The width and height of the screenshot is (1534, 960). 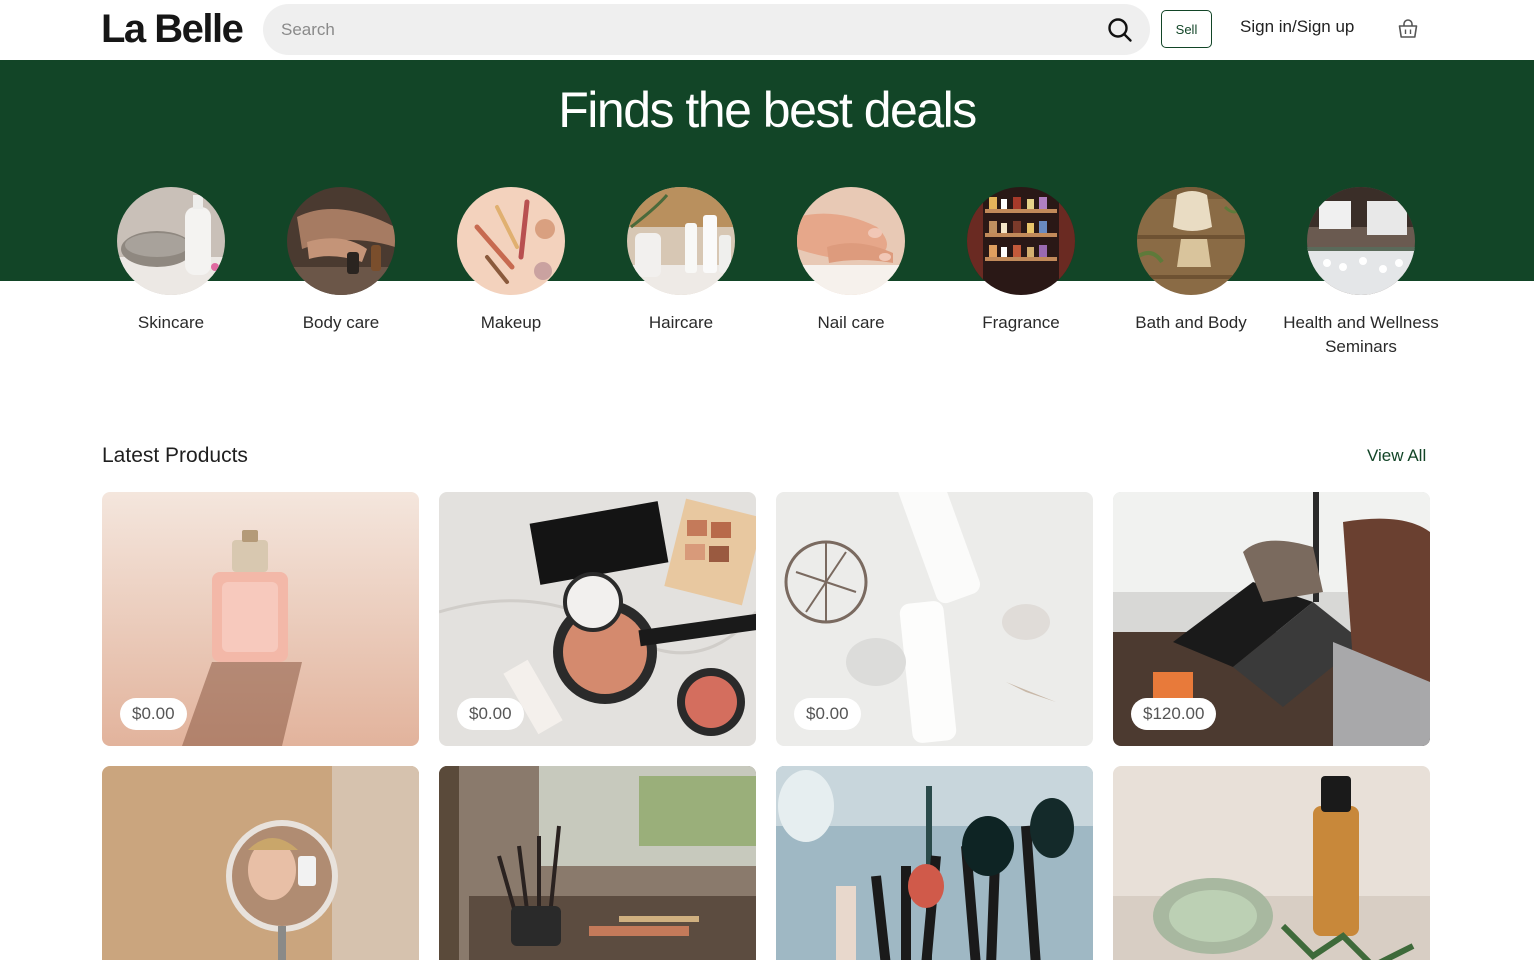 I want to click on search-bar, so click(x=706, y=29).